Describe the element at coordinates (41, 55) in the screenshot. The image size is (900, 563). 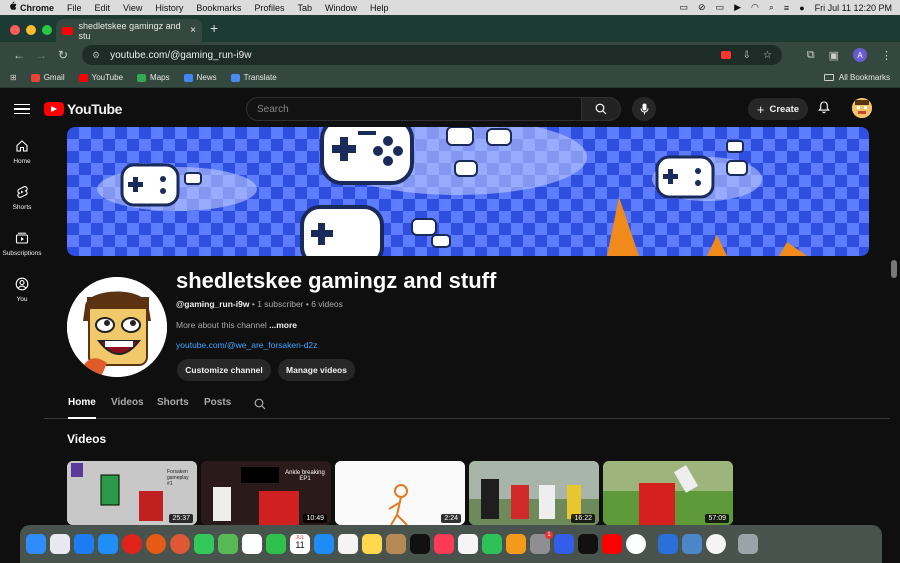
I see `forward-button: →` at that location.